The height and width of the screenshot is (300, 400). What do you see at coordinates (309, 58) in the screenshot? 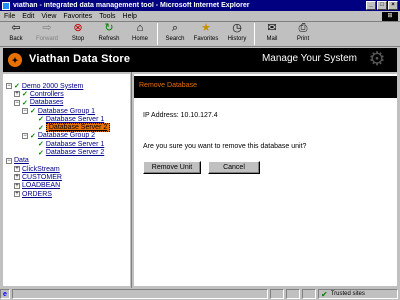
I see `tagline: Manage Your System` at bounding box center [309, 58].